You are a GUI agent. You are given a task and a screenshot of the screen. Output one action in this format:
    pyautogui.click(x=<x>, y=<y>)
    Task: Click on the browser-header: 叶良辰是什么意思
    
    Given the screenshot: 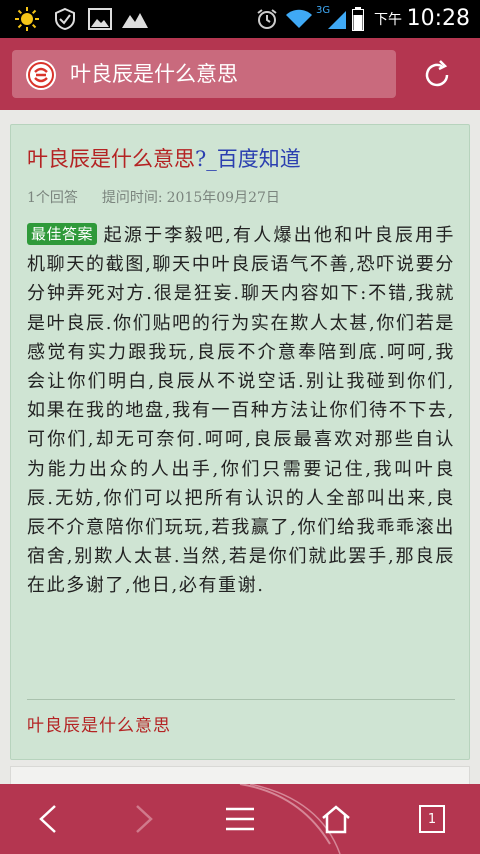 What is the action you would take?
    pyautogui.click(x=240, y=74)
    